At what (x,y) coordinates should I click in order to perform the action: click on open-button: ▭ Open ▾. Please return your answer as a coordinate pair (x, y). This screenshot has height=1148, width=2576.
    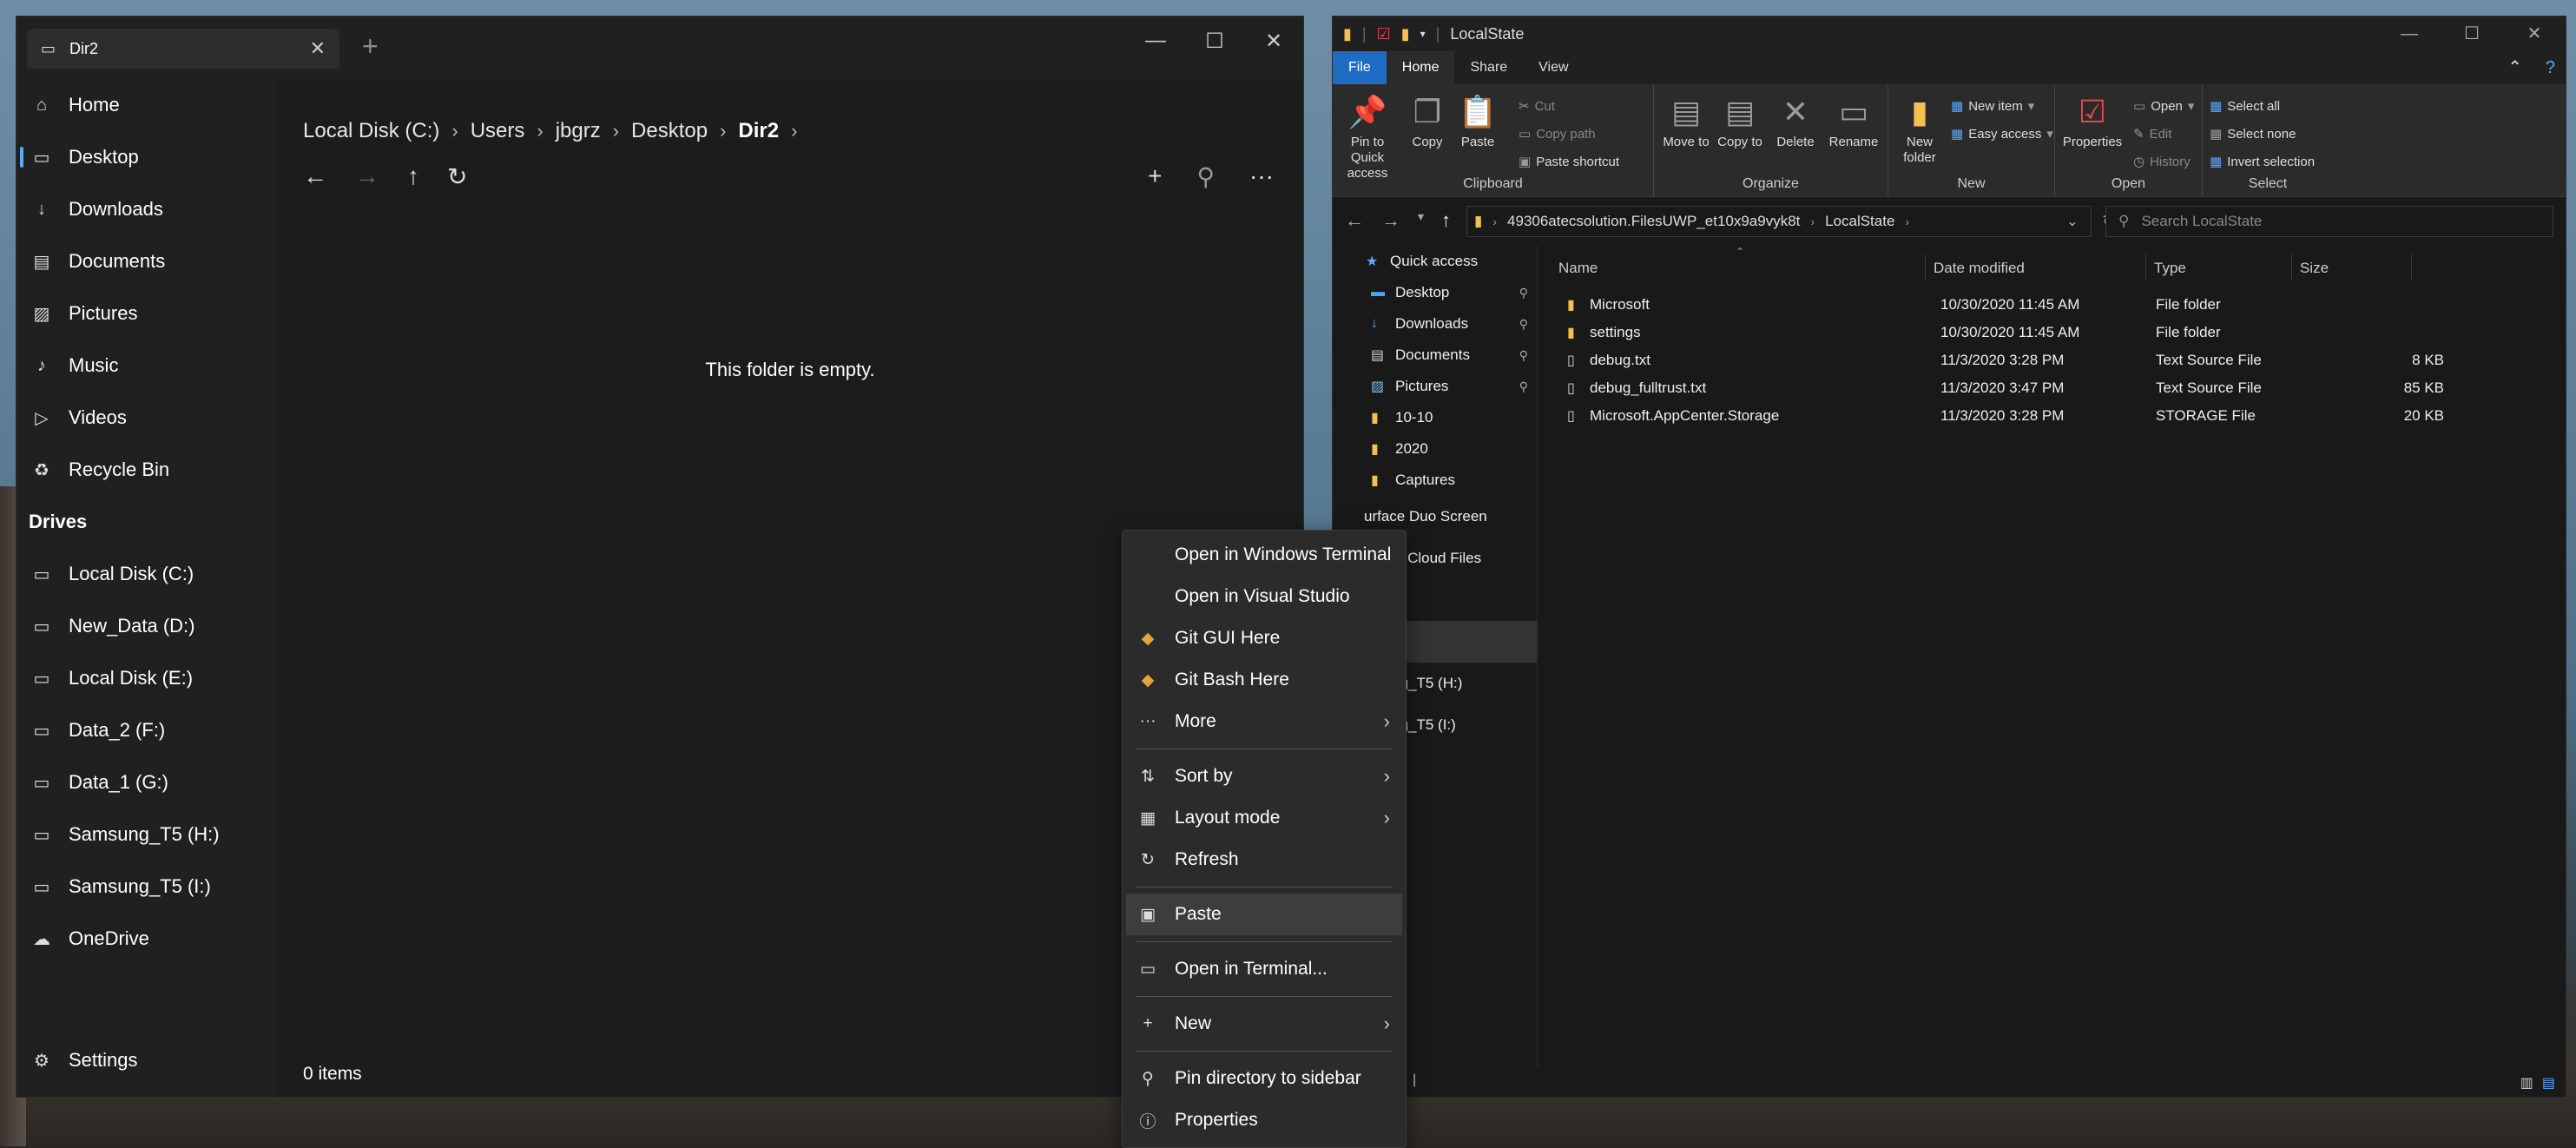
    Looking at the image, I should click on (2163, 106).